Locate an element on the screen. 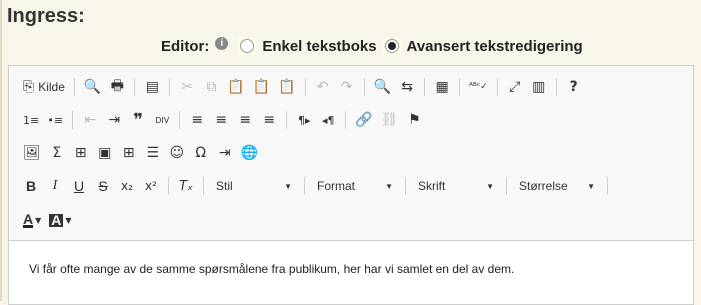  toolbar-row-5: A ▼ A ▼ is located at coordinates (47, 220).